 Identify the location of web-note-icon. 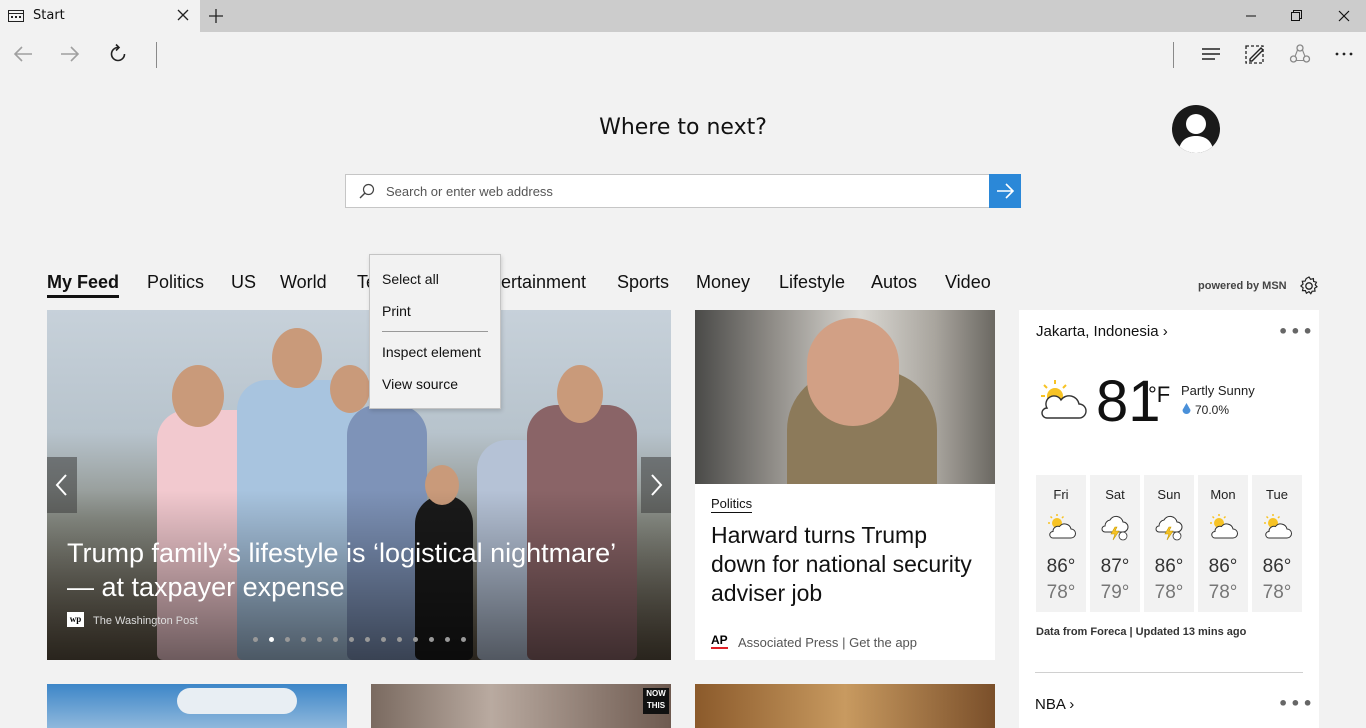
(1255, 54).